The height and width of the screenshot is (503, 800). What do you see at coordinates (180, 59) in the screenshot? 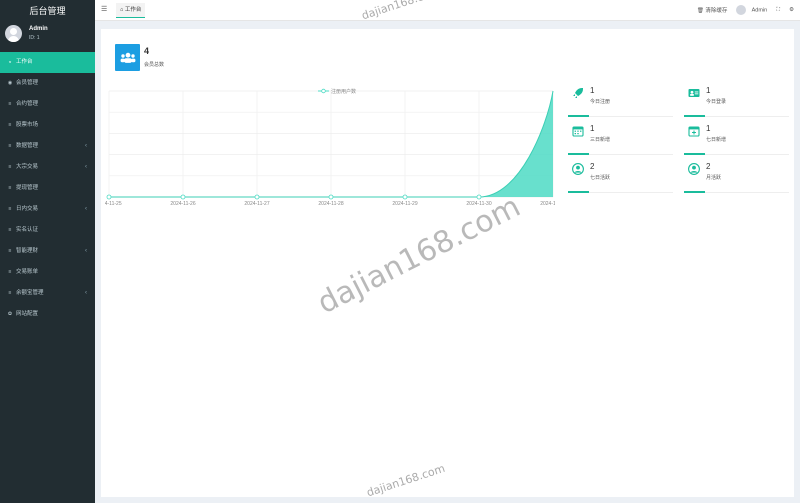
I see `member-total-box: 4 会员总数` at bounding box center [180, 59].